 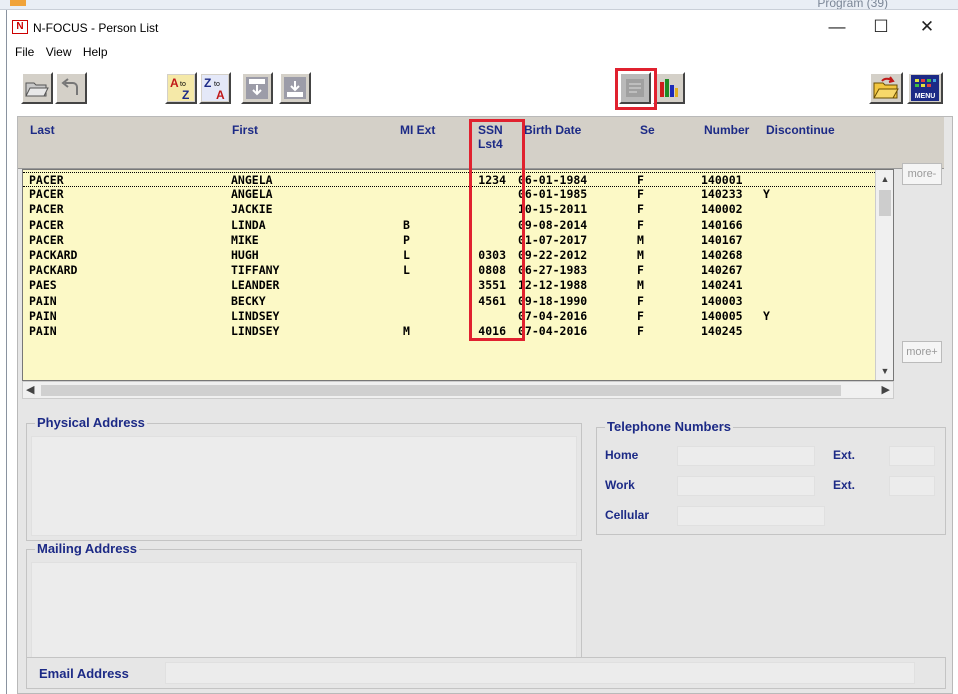 I want to click on table-row: PAES LEANDER 3551 12-12-1988 M 140241, so click(x=449, y=285).